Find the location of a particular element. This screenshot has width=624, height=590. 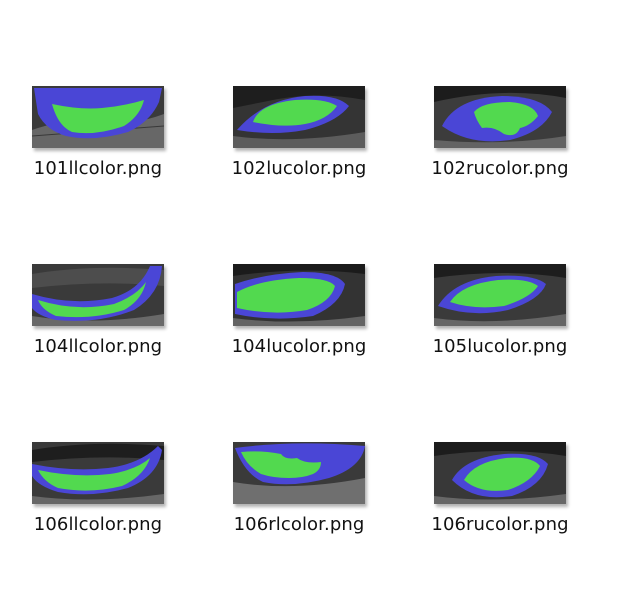

file-item-101llcolor: 101llcolor.png is located at coordinates (98, 151).